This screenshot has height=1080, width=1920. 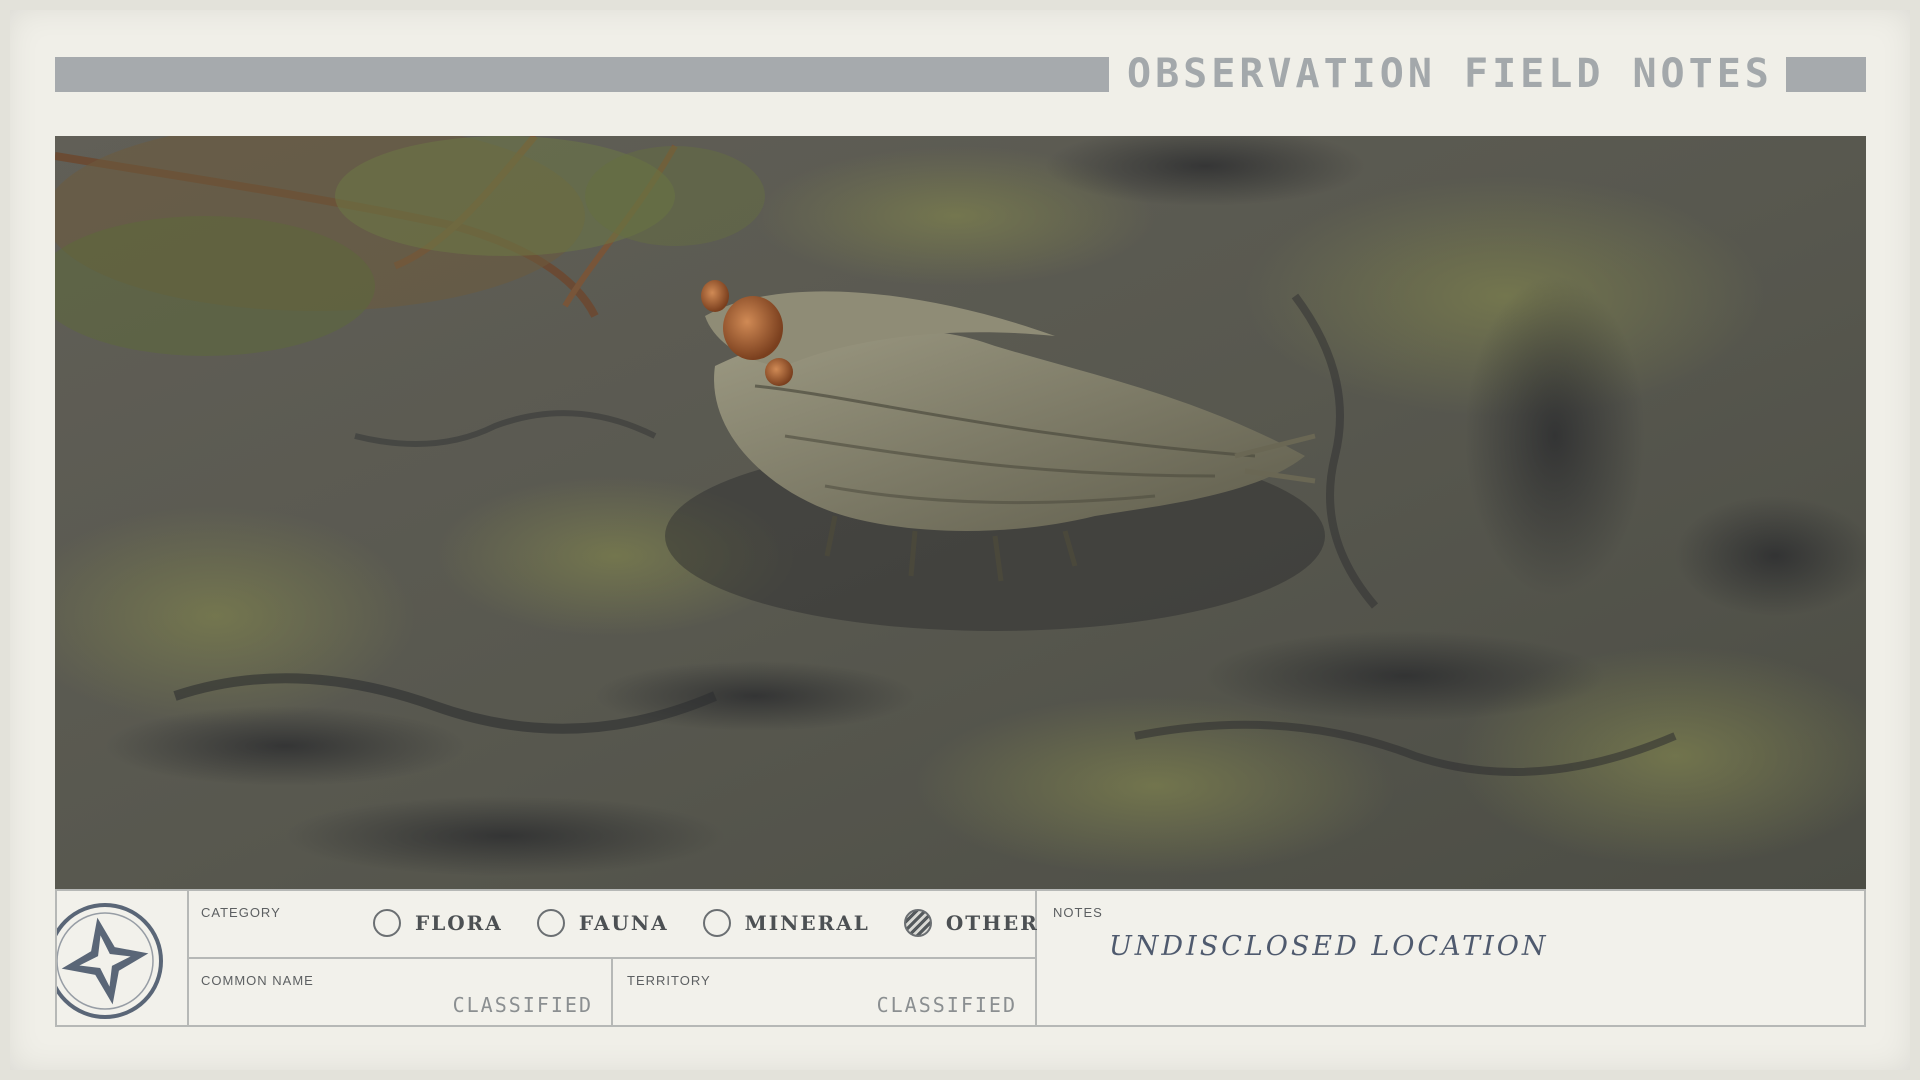 I want to click on category-label: CATEGORY, so click(x=241, y=912).